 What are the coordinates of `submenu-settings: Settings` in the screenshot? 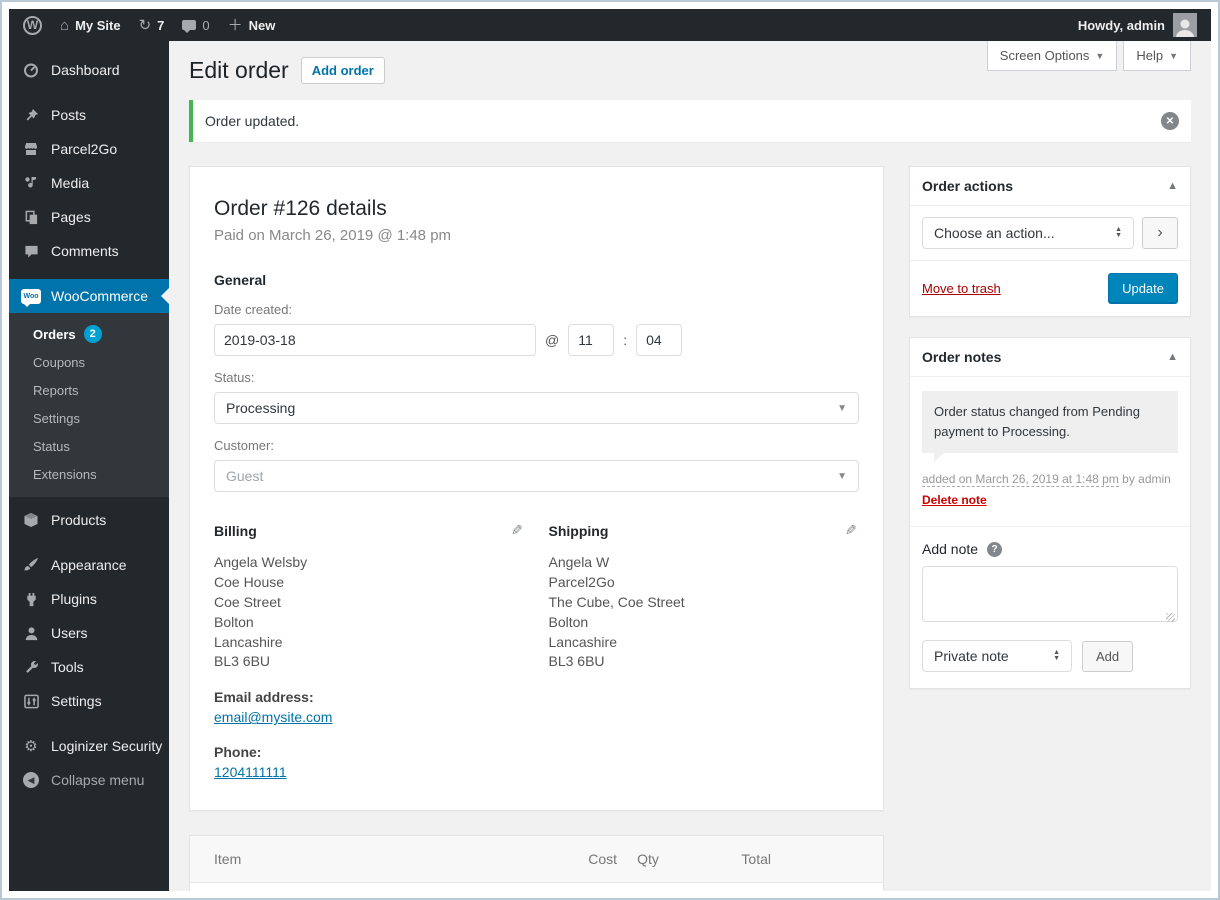 It's located at (89, 418).